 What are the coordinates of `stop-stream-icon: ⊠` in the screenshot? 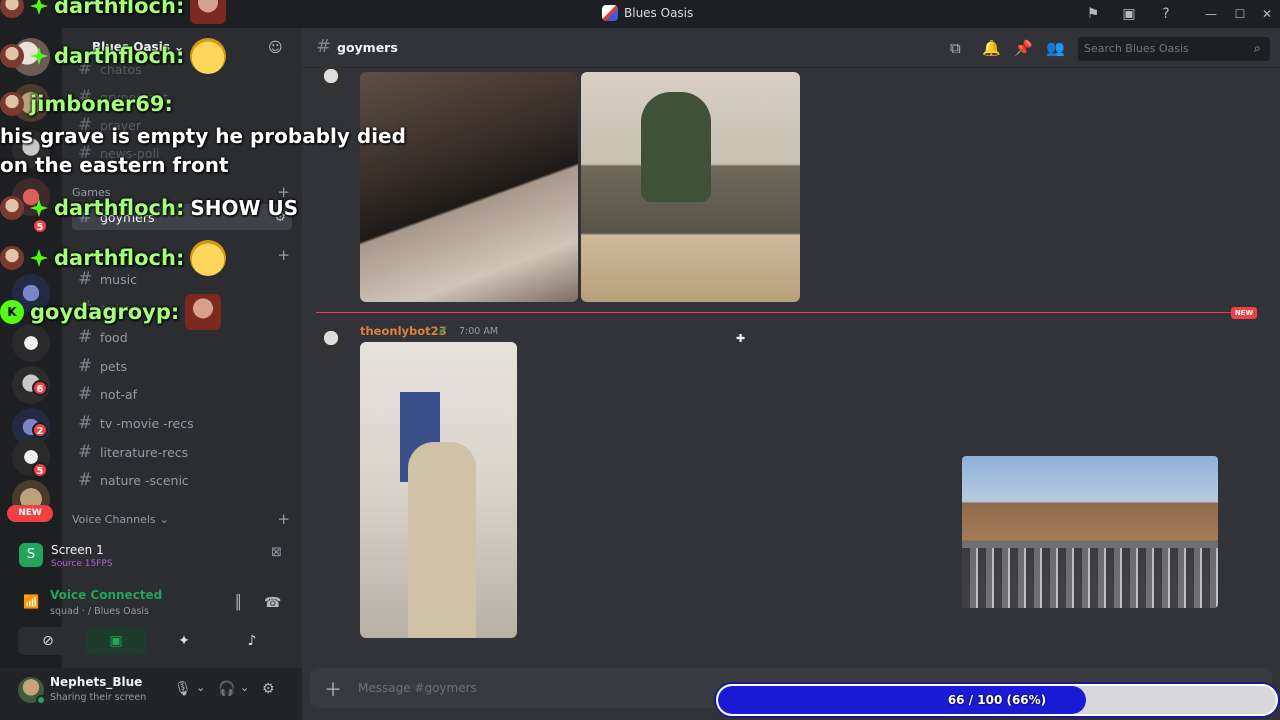 It's located at (276, 552).